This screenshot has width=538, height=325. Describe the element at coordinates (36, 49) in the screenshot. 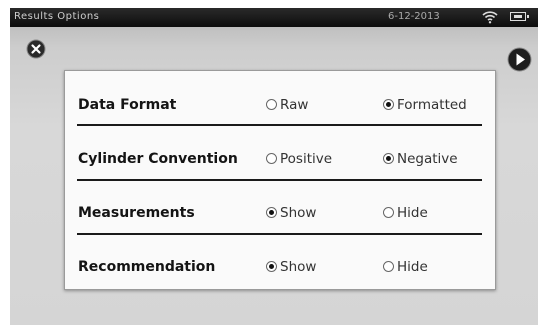

I see `close-icon` at that location.